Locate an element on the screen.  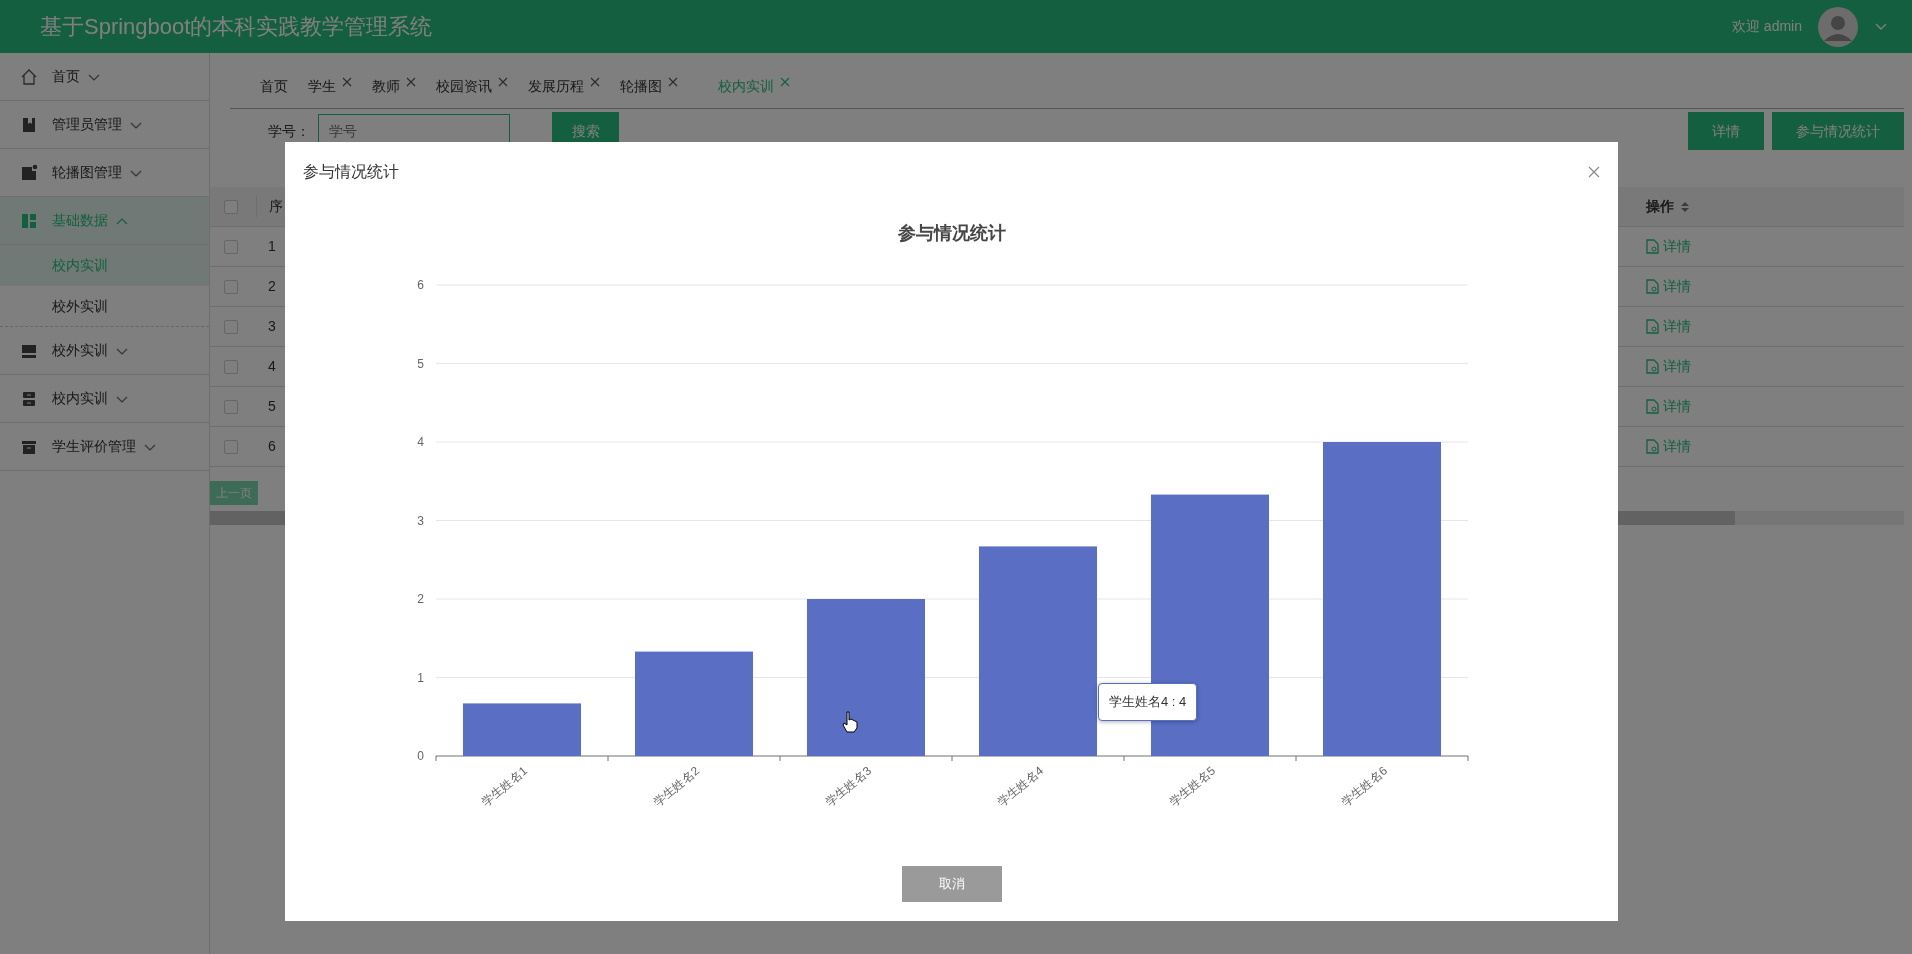
chevron-up-icon is located at coordinates (122, 220).